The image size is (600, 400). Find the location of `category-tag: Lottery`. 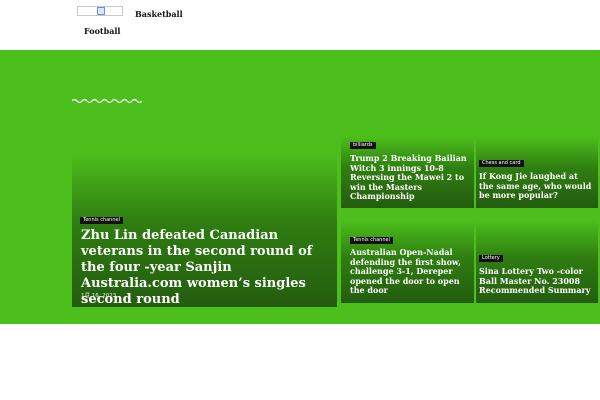

category-tag: Lottery is located at coordinates (491, 258).